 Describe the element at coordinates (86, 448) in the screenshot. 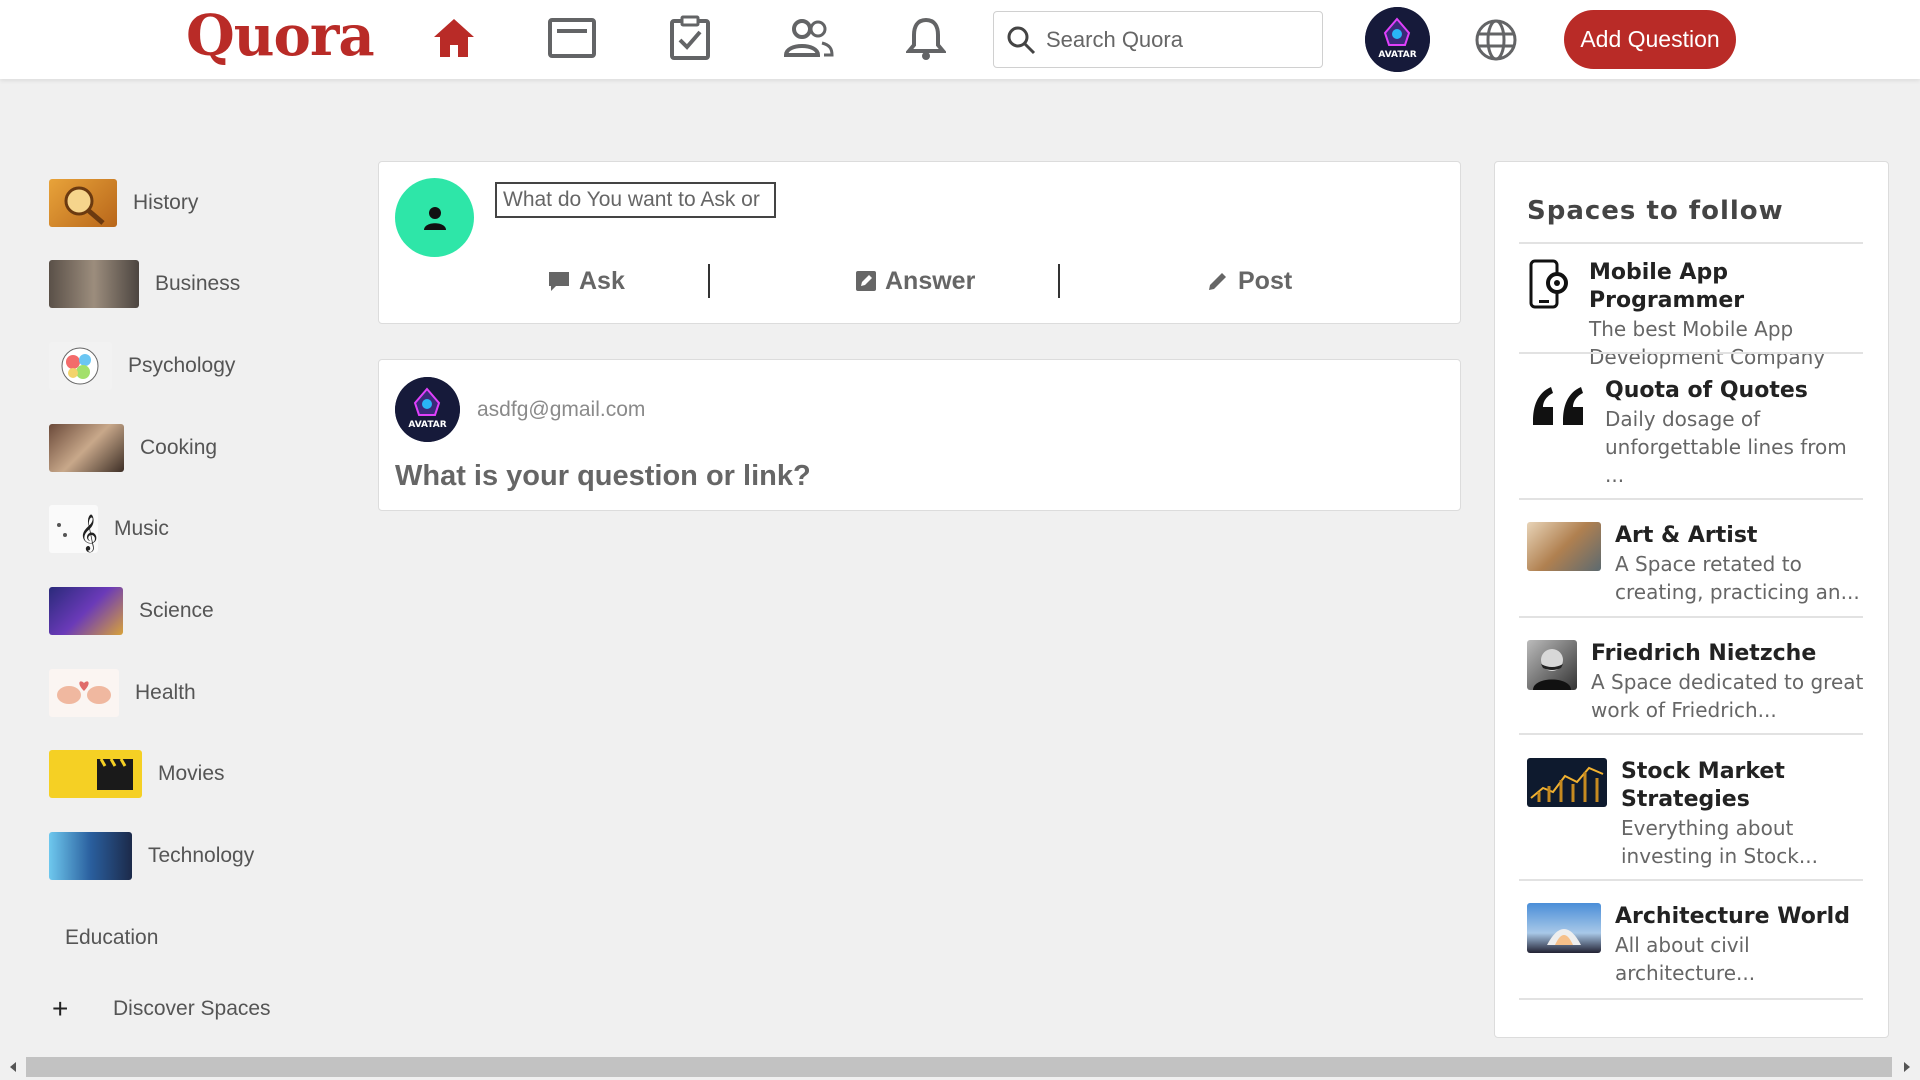

I see `cooking-thumbnail` at that location.